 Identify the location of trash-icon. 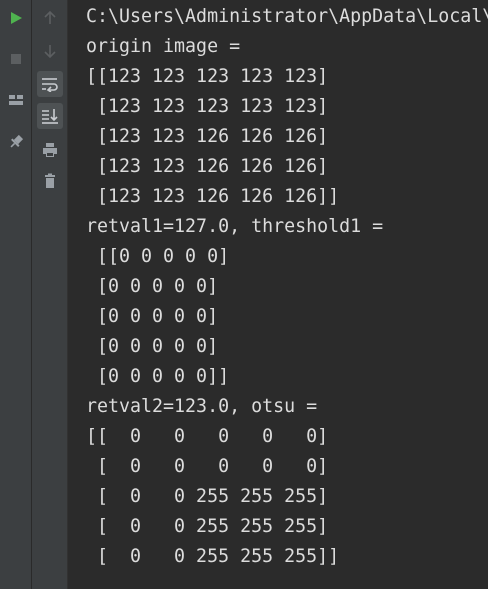
(50, 180).